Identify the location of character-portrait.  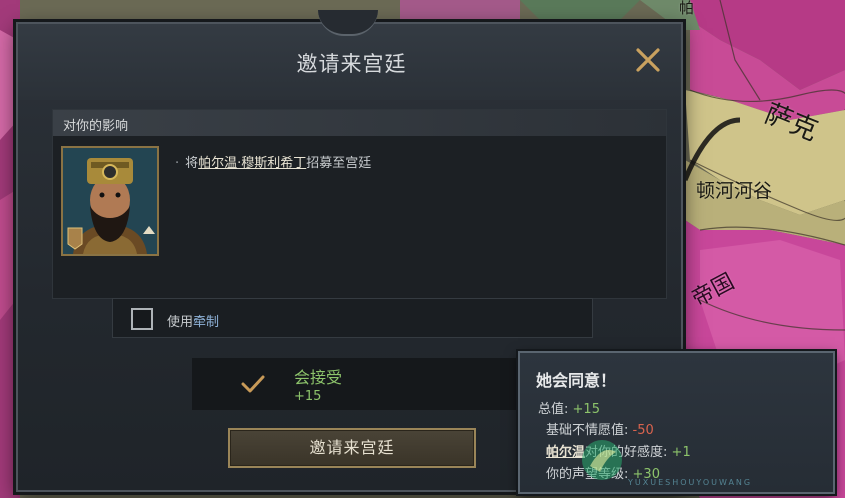
(110, 201).